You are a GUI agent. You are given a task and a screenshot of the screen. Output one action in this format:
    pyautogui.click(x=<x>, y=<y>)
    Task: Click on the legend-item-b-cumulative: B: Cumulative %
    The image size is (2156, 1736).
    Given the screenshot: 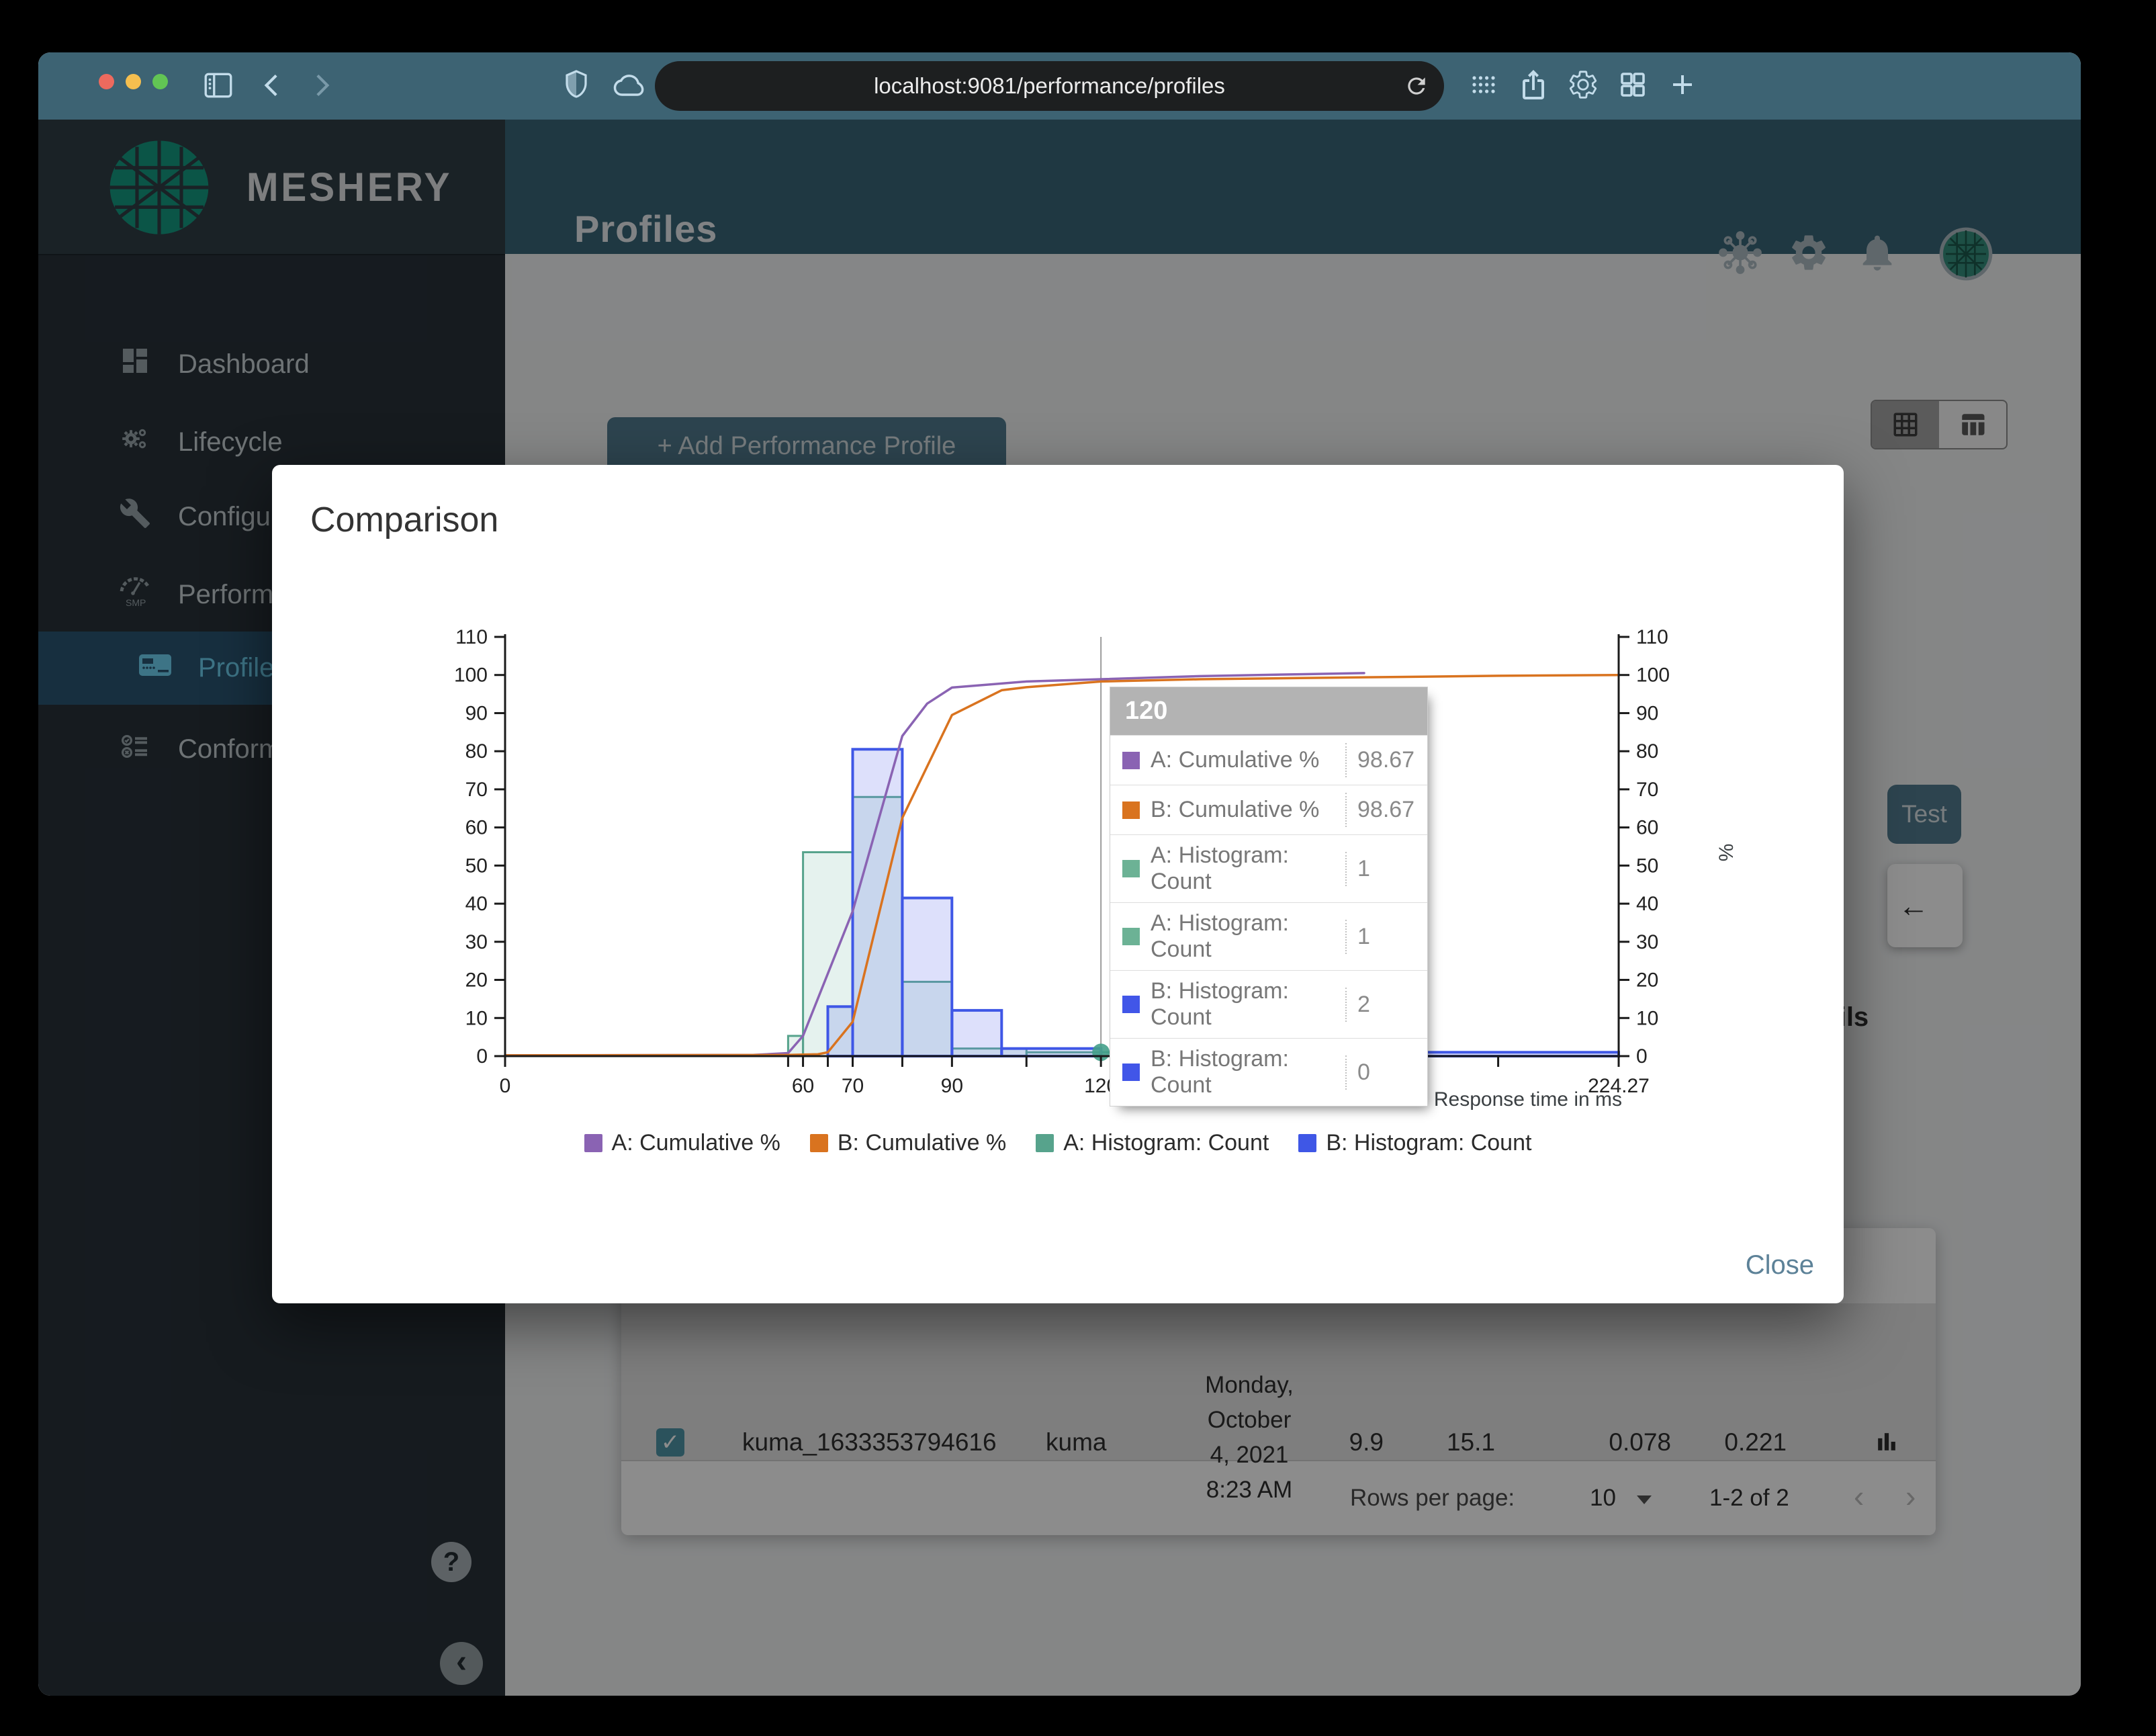 What is the action you would take?
    pyautogui.click(x=908, y=1143)
    